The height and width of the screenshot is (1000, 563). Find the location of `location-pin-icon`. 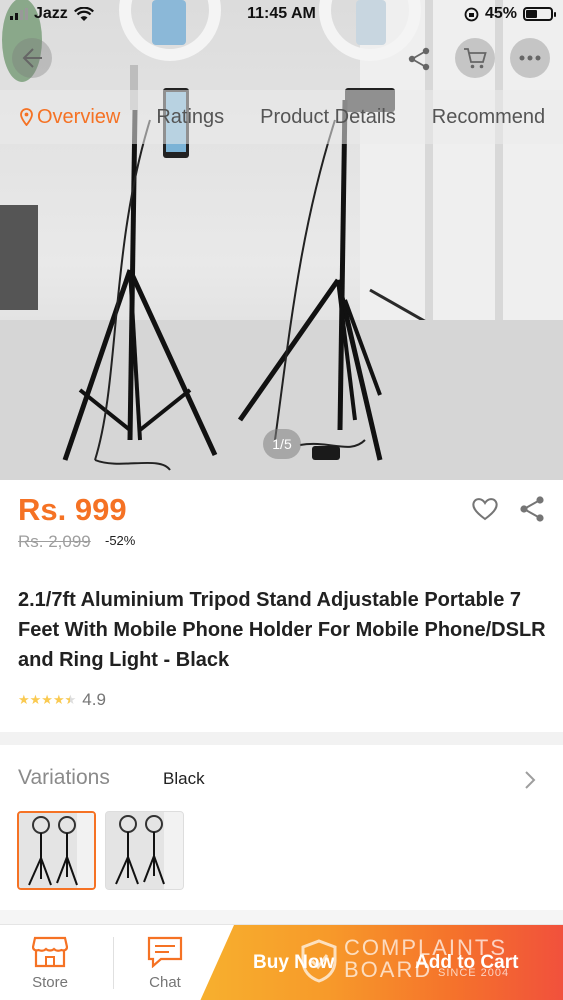

location-pin-icon is located at coordinates (26, 117).